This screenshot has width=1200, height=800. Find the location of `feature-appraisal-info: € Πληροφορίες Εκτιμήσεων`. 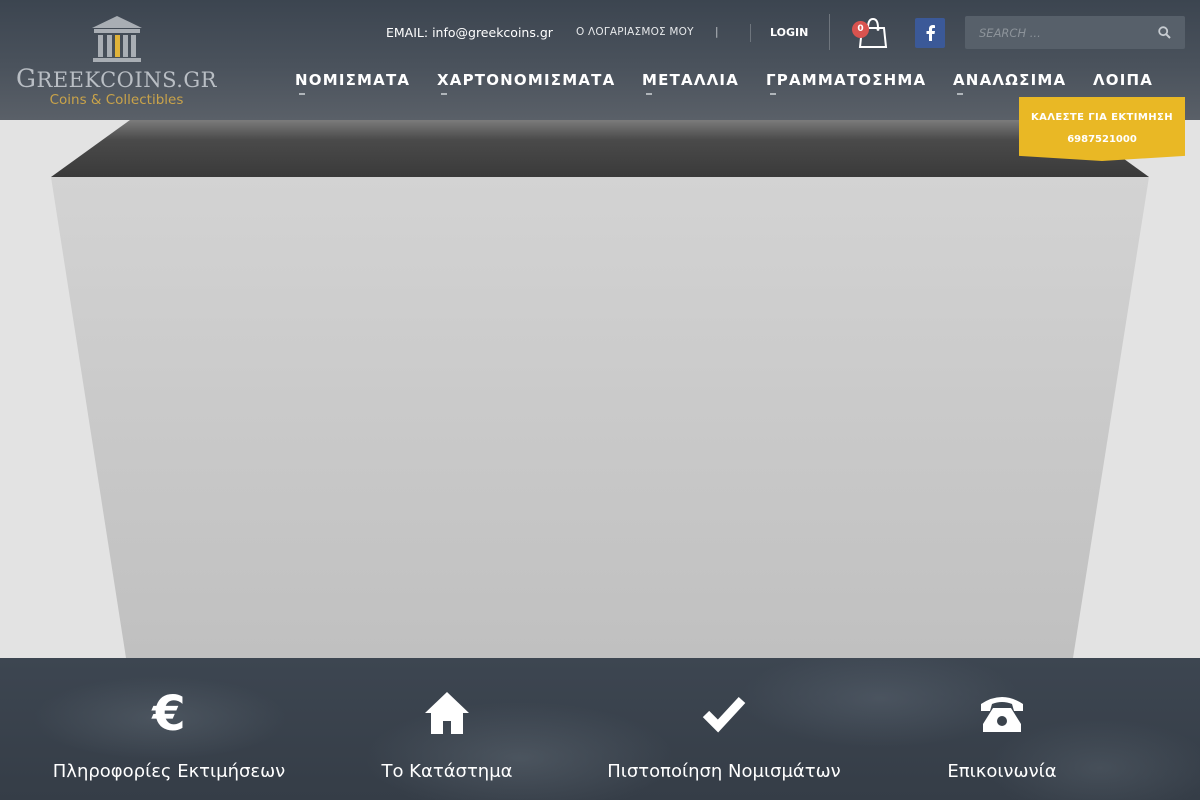

feature-appraisal-info: € Πληροφορίες Εκτιμήσεων is located at coordinates (169, 729).